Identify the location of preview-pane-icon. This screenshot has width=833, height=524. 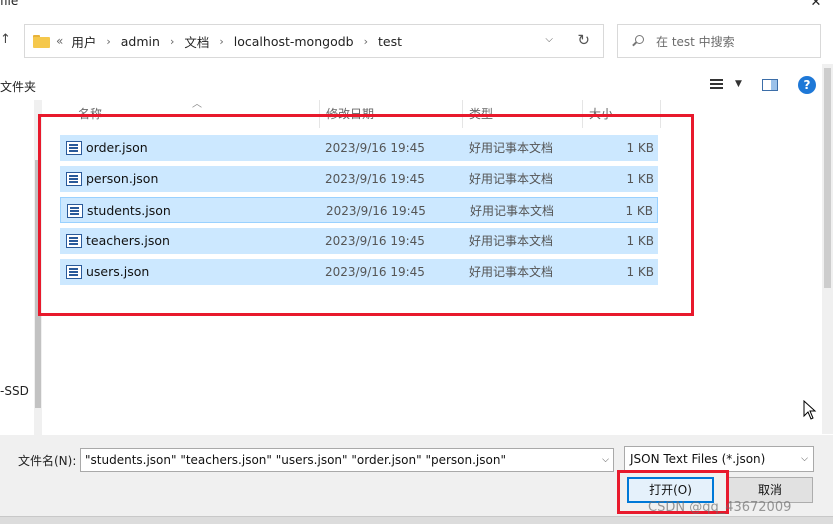
(770, 85).